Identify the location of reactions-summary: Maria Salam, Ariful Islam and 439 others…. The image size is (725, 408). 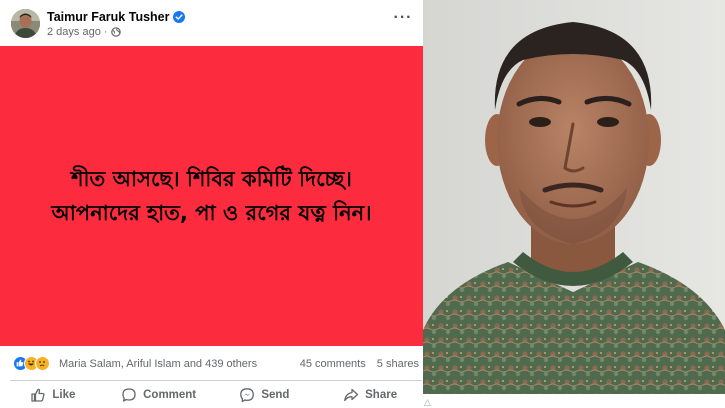
(211, 364).